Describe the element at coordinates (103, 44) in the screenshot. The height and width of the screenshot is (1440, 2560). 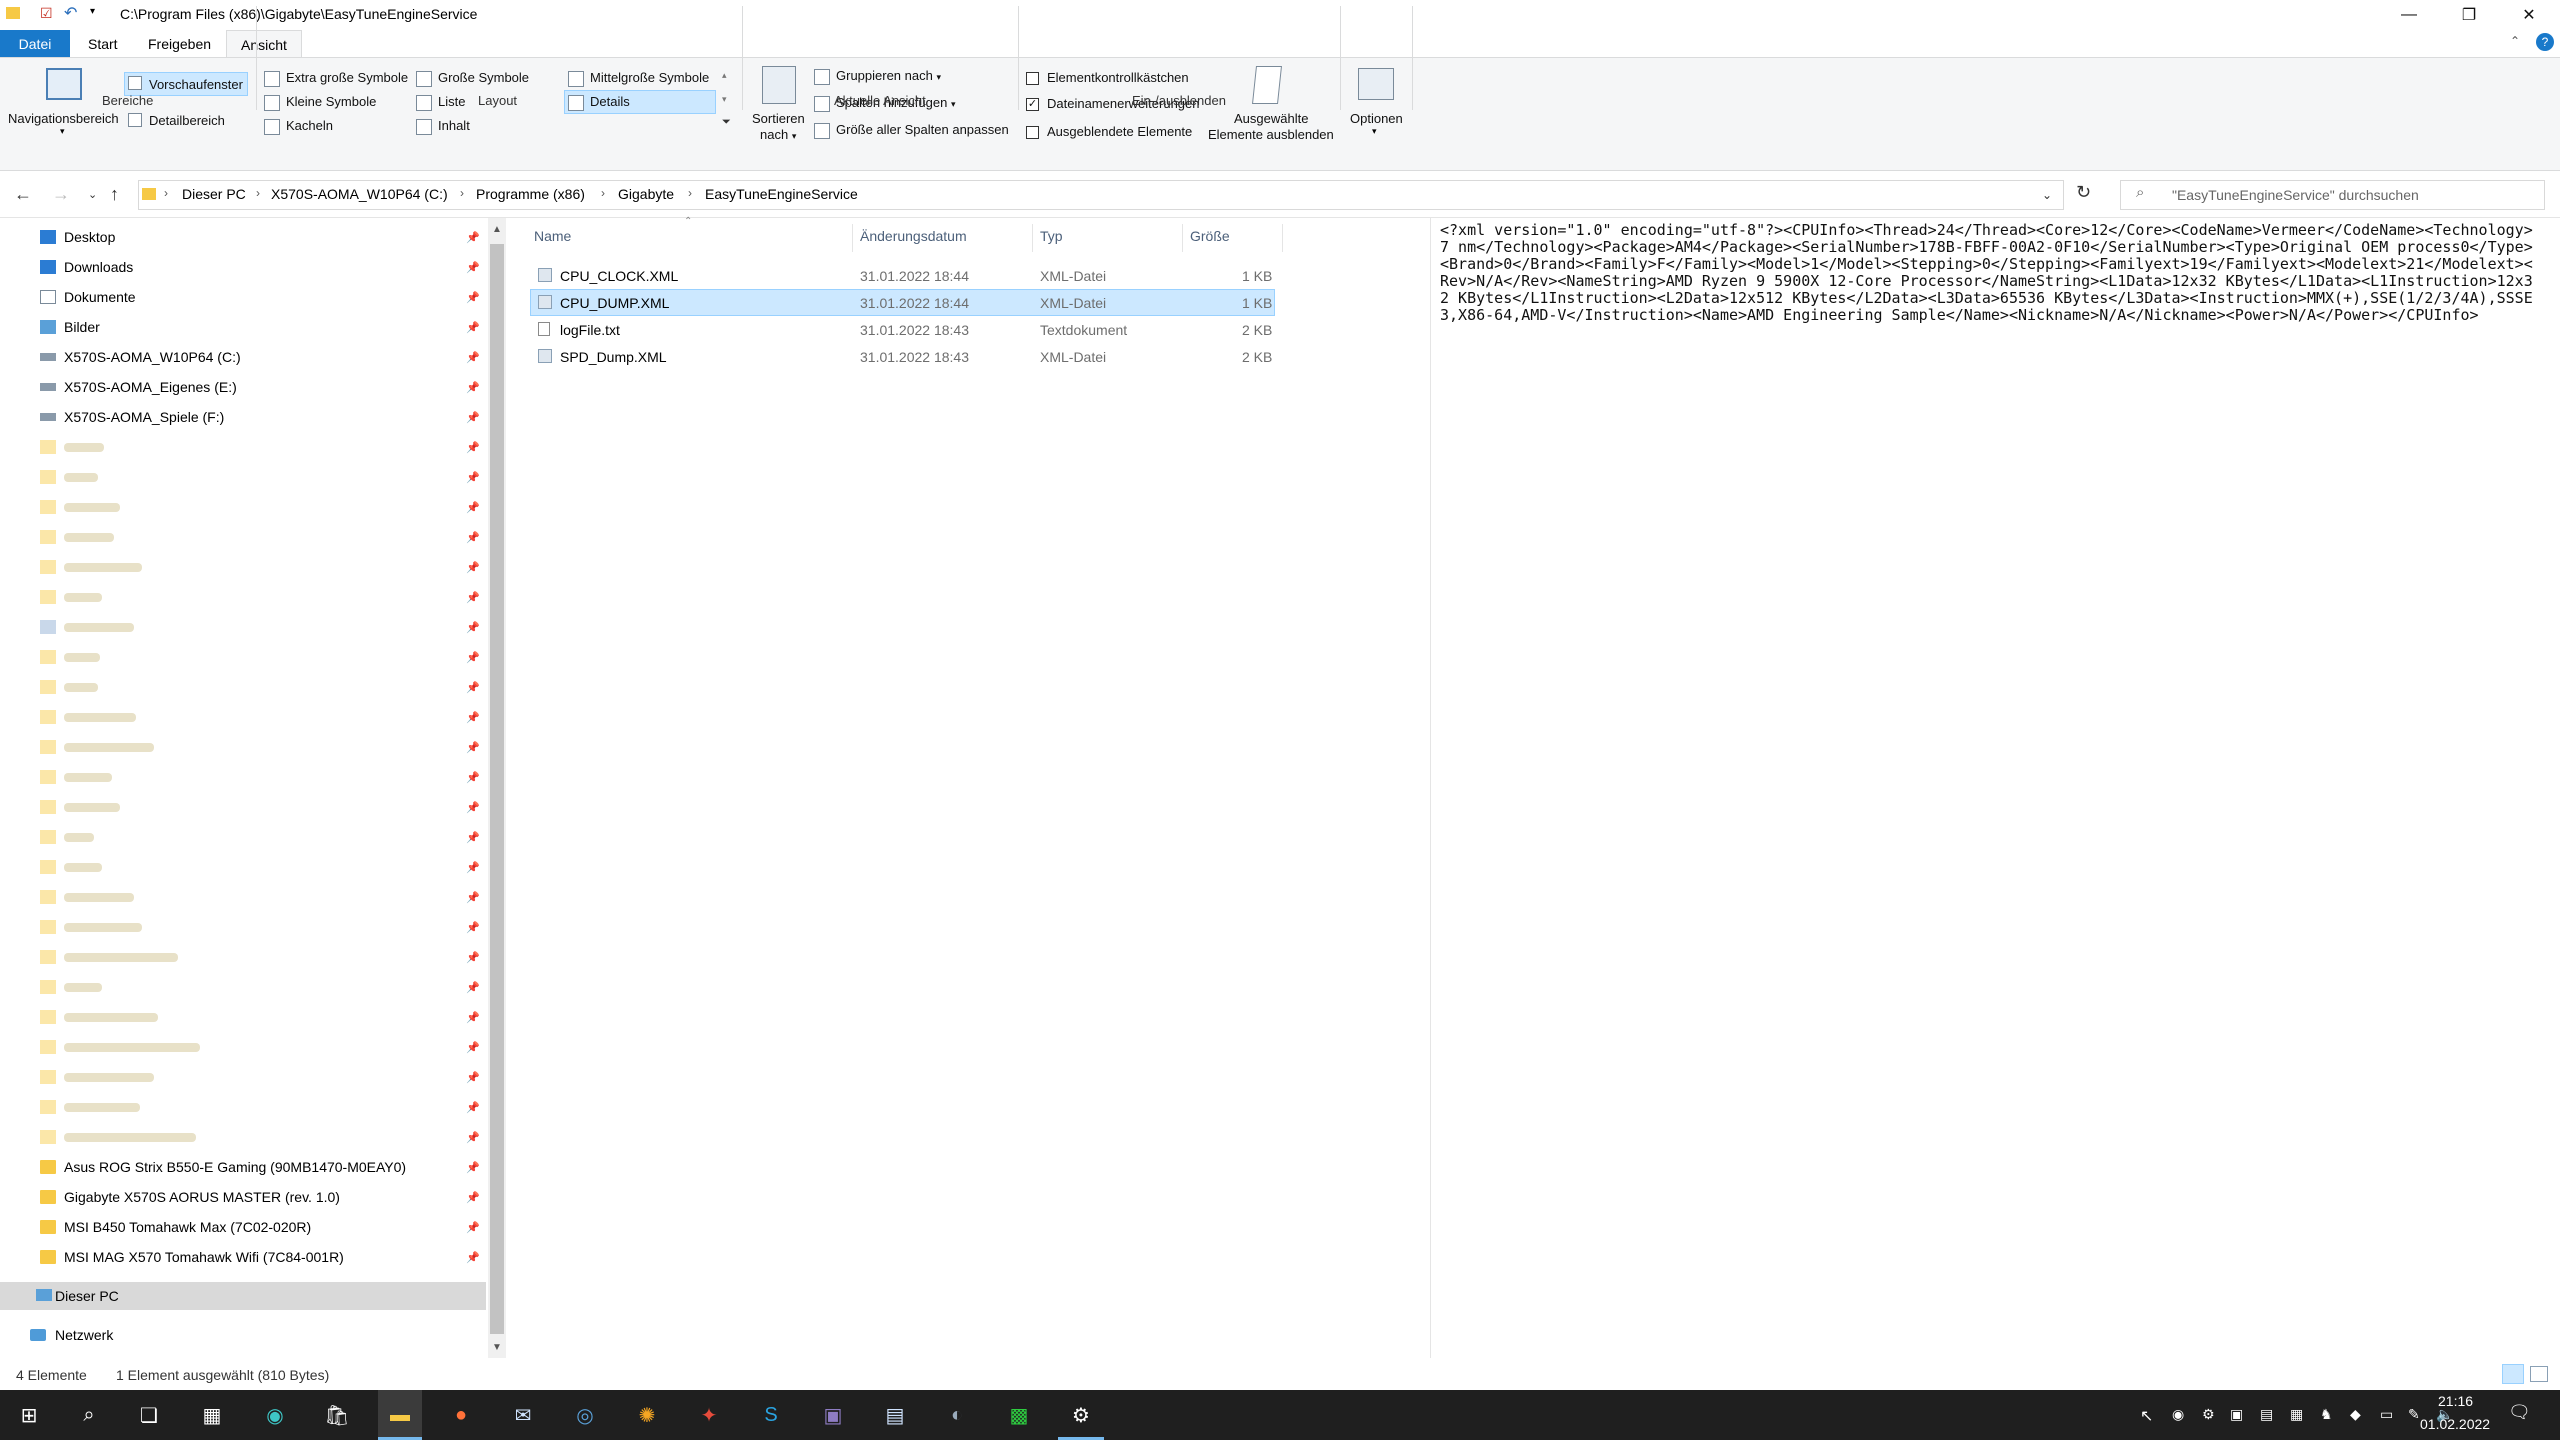
I see `tab-start: Start` at that location.